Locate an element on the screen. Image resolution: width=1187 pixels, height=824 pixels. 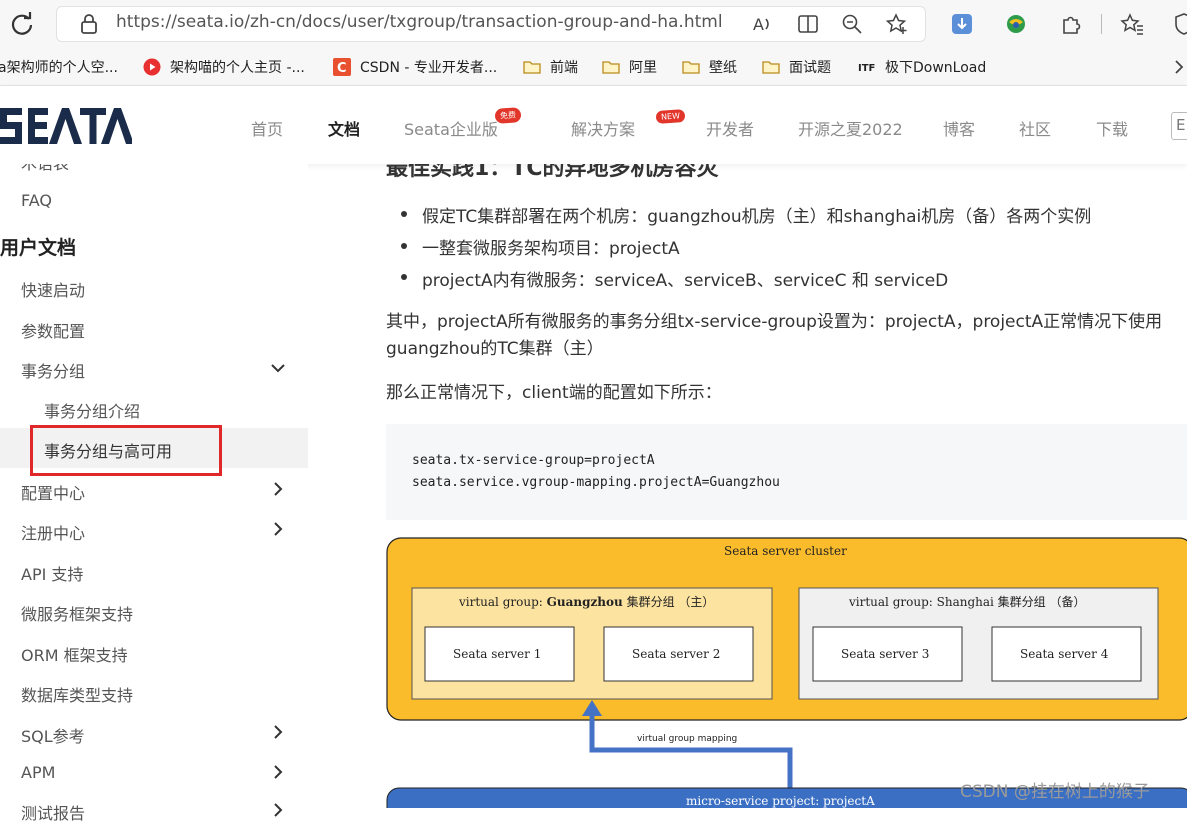
server-label: Seata server 3 is located at coordinates (885, 654).